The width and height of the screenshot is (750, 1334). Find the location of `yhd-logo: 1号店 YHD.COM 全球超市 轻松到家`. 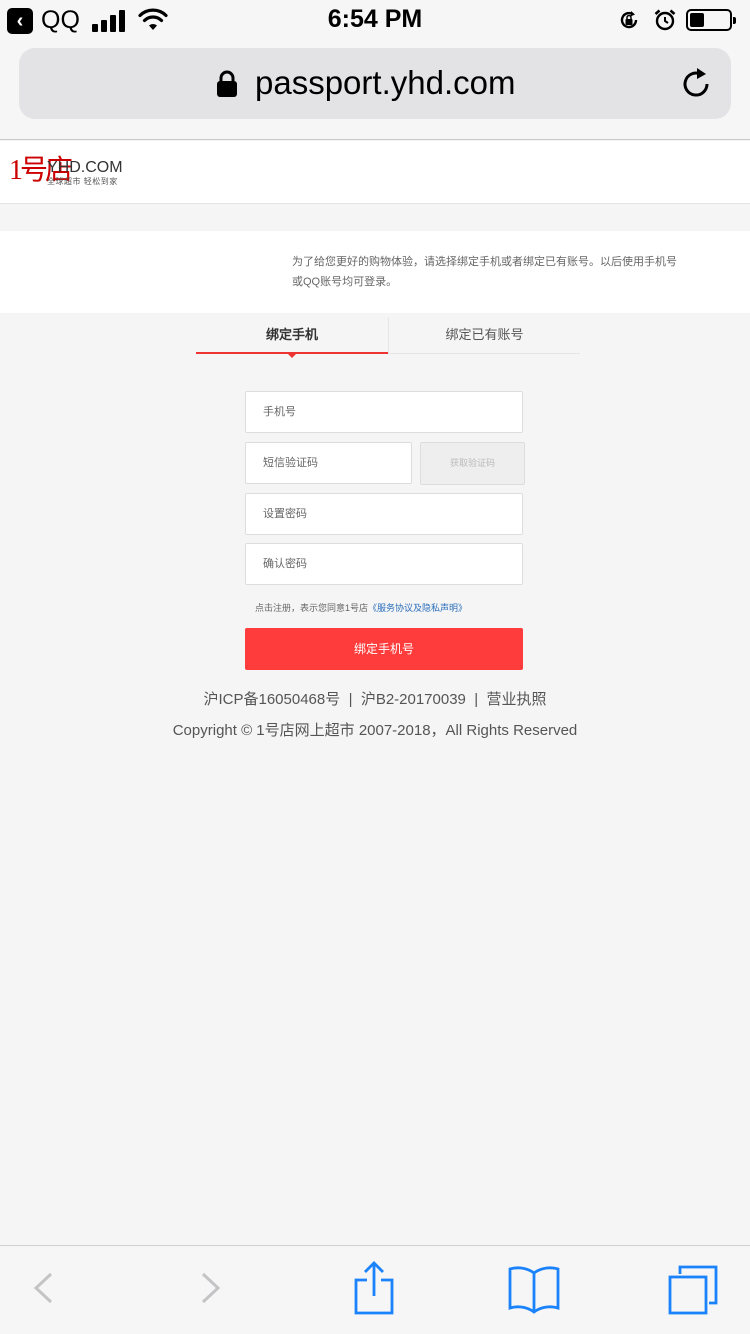

yhd-logo: 1号店 YHD.COM 全球超市 轻松到家 is located at coordinates (69, 172).